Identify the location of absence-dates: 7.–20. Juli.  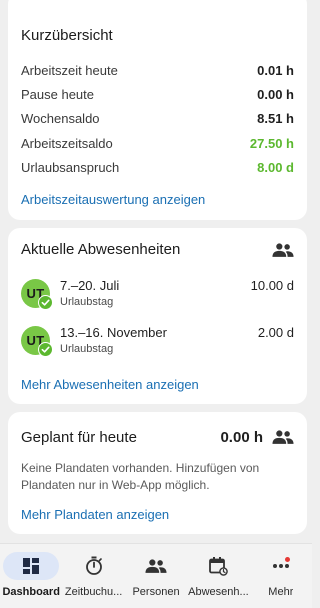
(90, 285).